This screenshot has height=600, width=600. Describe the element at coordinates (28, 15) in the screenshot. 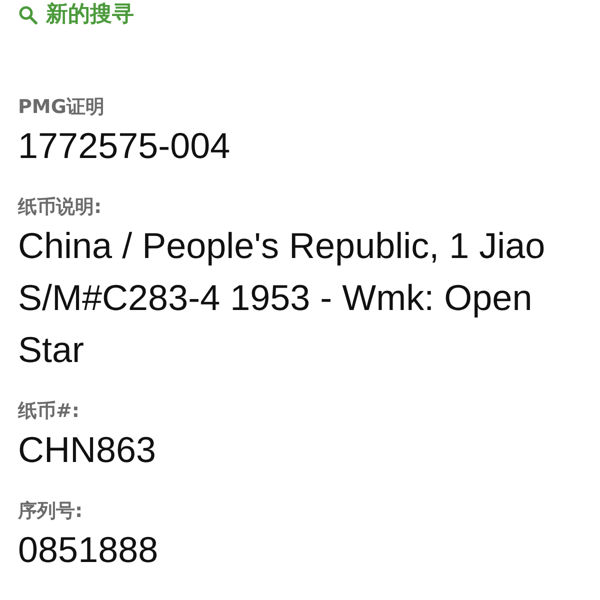

I see `search-icon` at that location.